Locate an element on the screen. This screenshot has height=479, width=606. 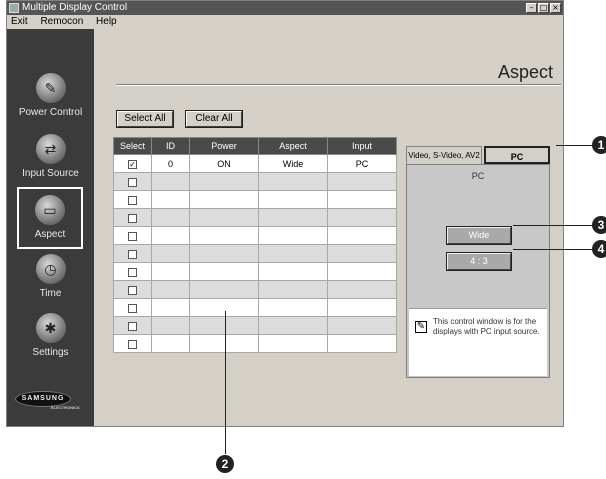
callout-2: 2 is located at coordinates (225, 464).